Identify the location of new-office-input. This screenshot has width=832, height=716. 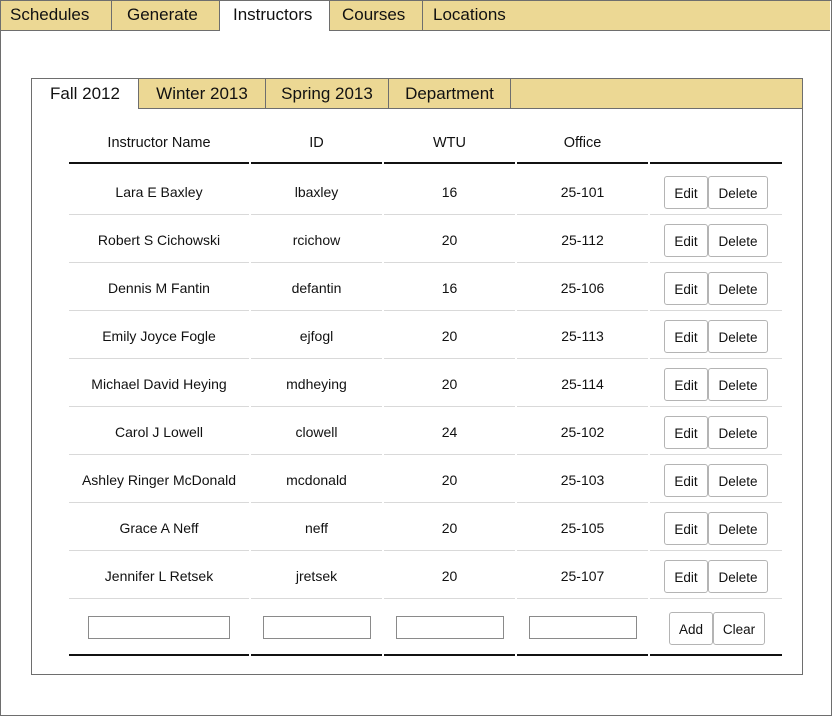
(583, 627).